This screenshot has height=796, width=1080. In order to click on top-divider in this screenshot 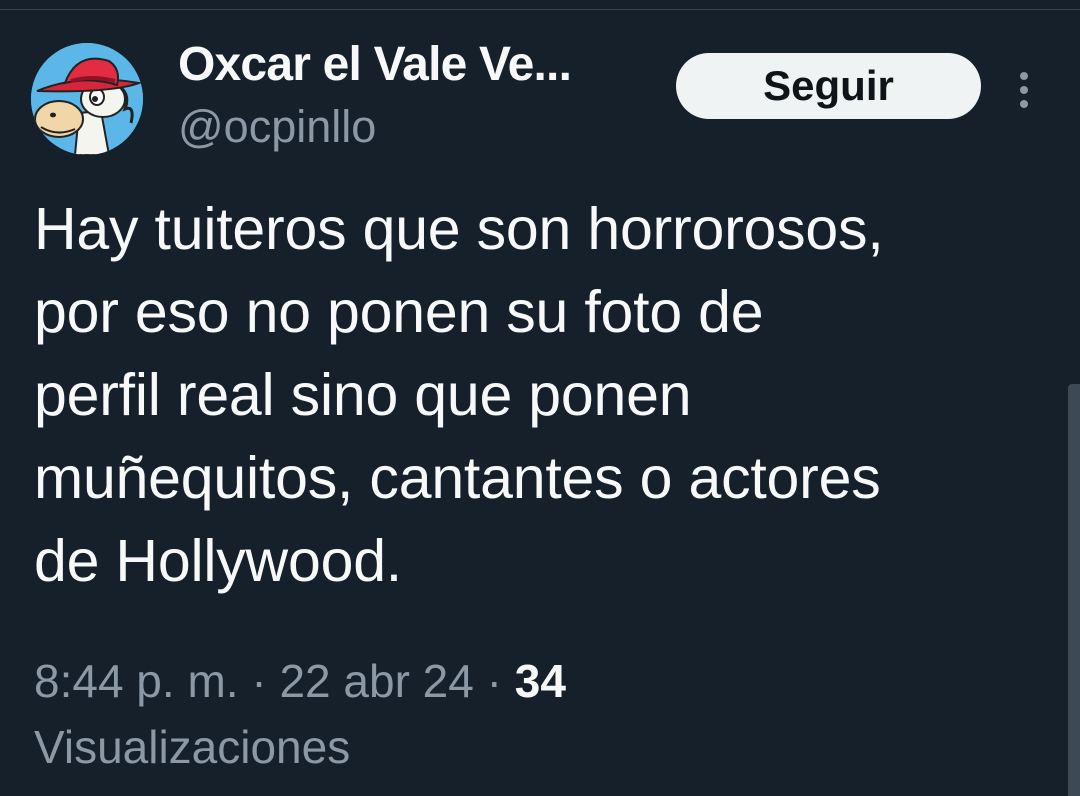, I will do `click(540, 9)`.